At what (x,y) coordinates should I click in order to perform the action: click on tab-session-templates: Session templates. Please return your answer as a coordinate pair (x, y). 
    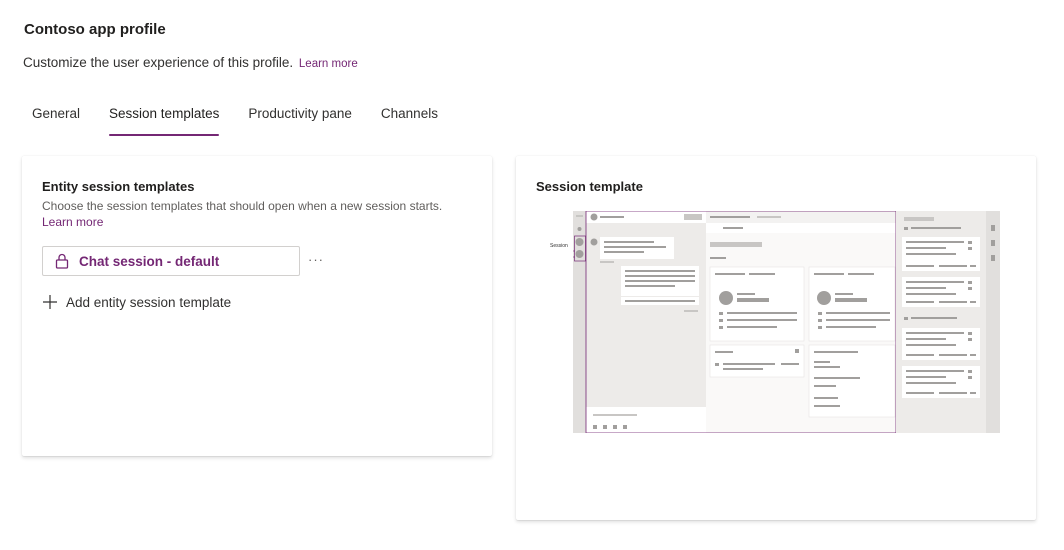
    Looking at the image, I should click on (164, 117).